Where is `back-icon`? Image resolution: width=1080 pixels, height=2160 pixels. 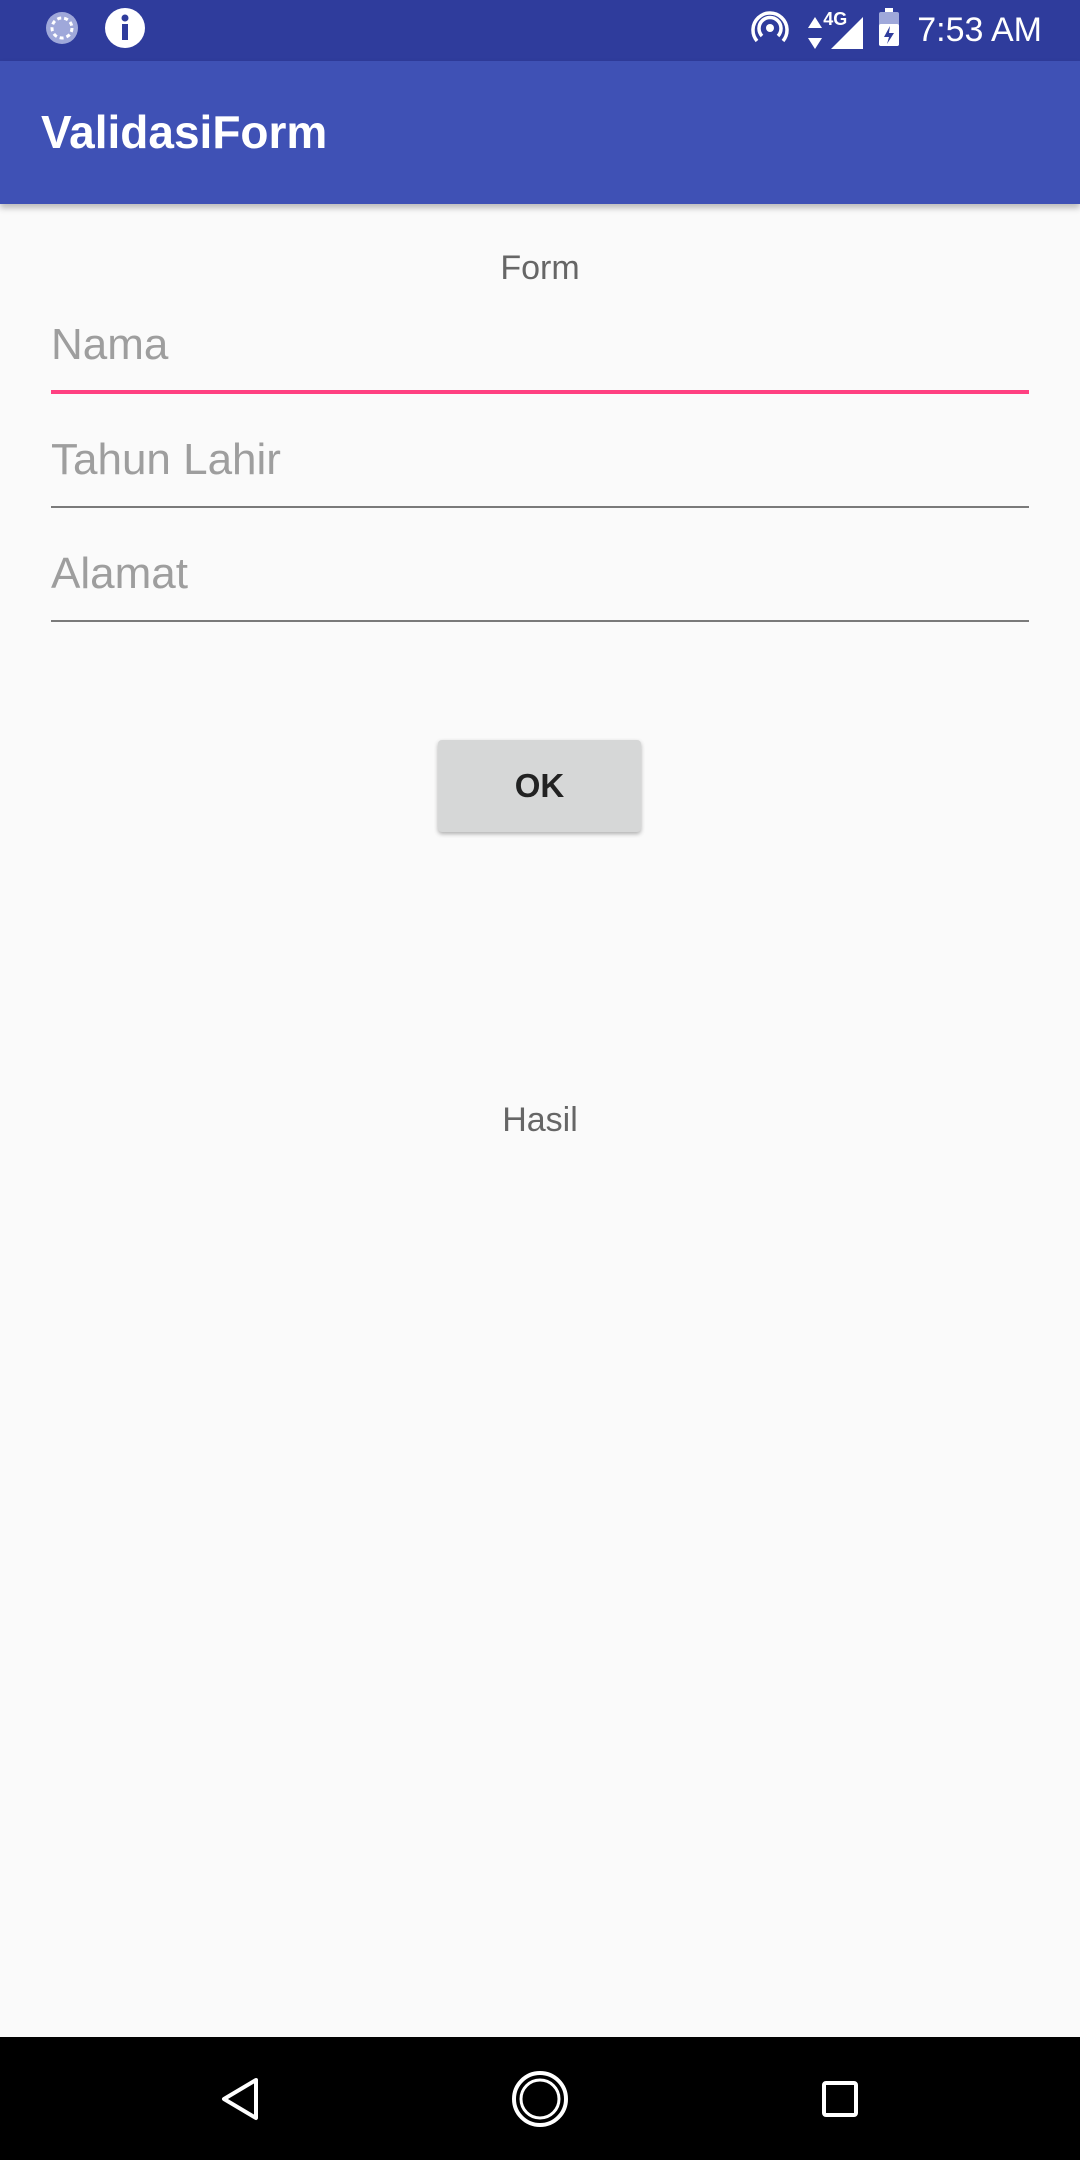 back-icon is located at coordinates (240, 2098).